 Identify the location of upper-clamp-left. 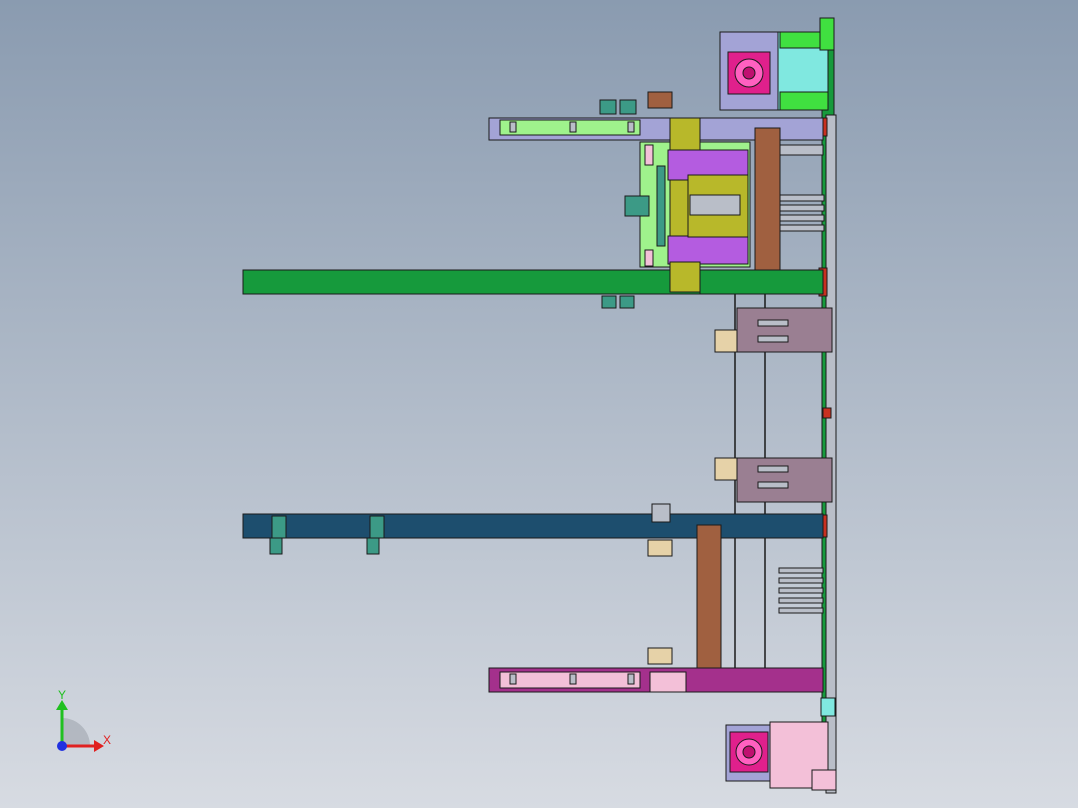
(608, 107).